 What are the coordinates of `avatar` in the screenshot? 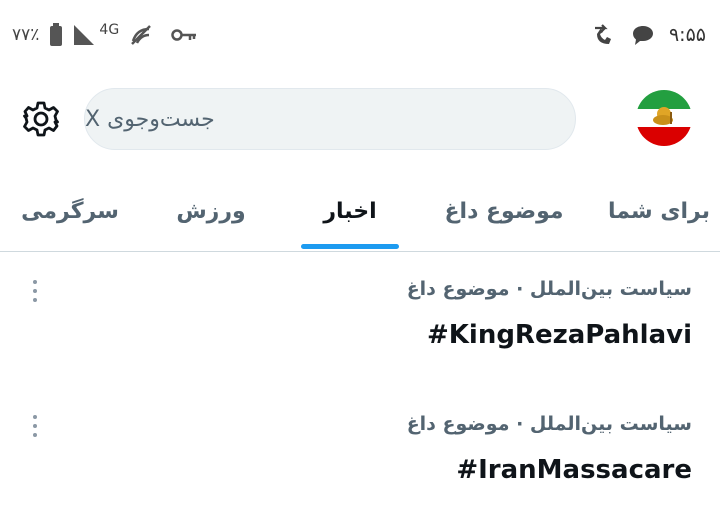 It's located at (664, 118).